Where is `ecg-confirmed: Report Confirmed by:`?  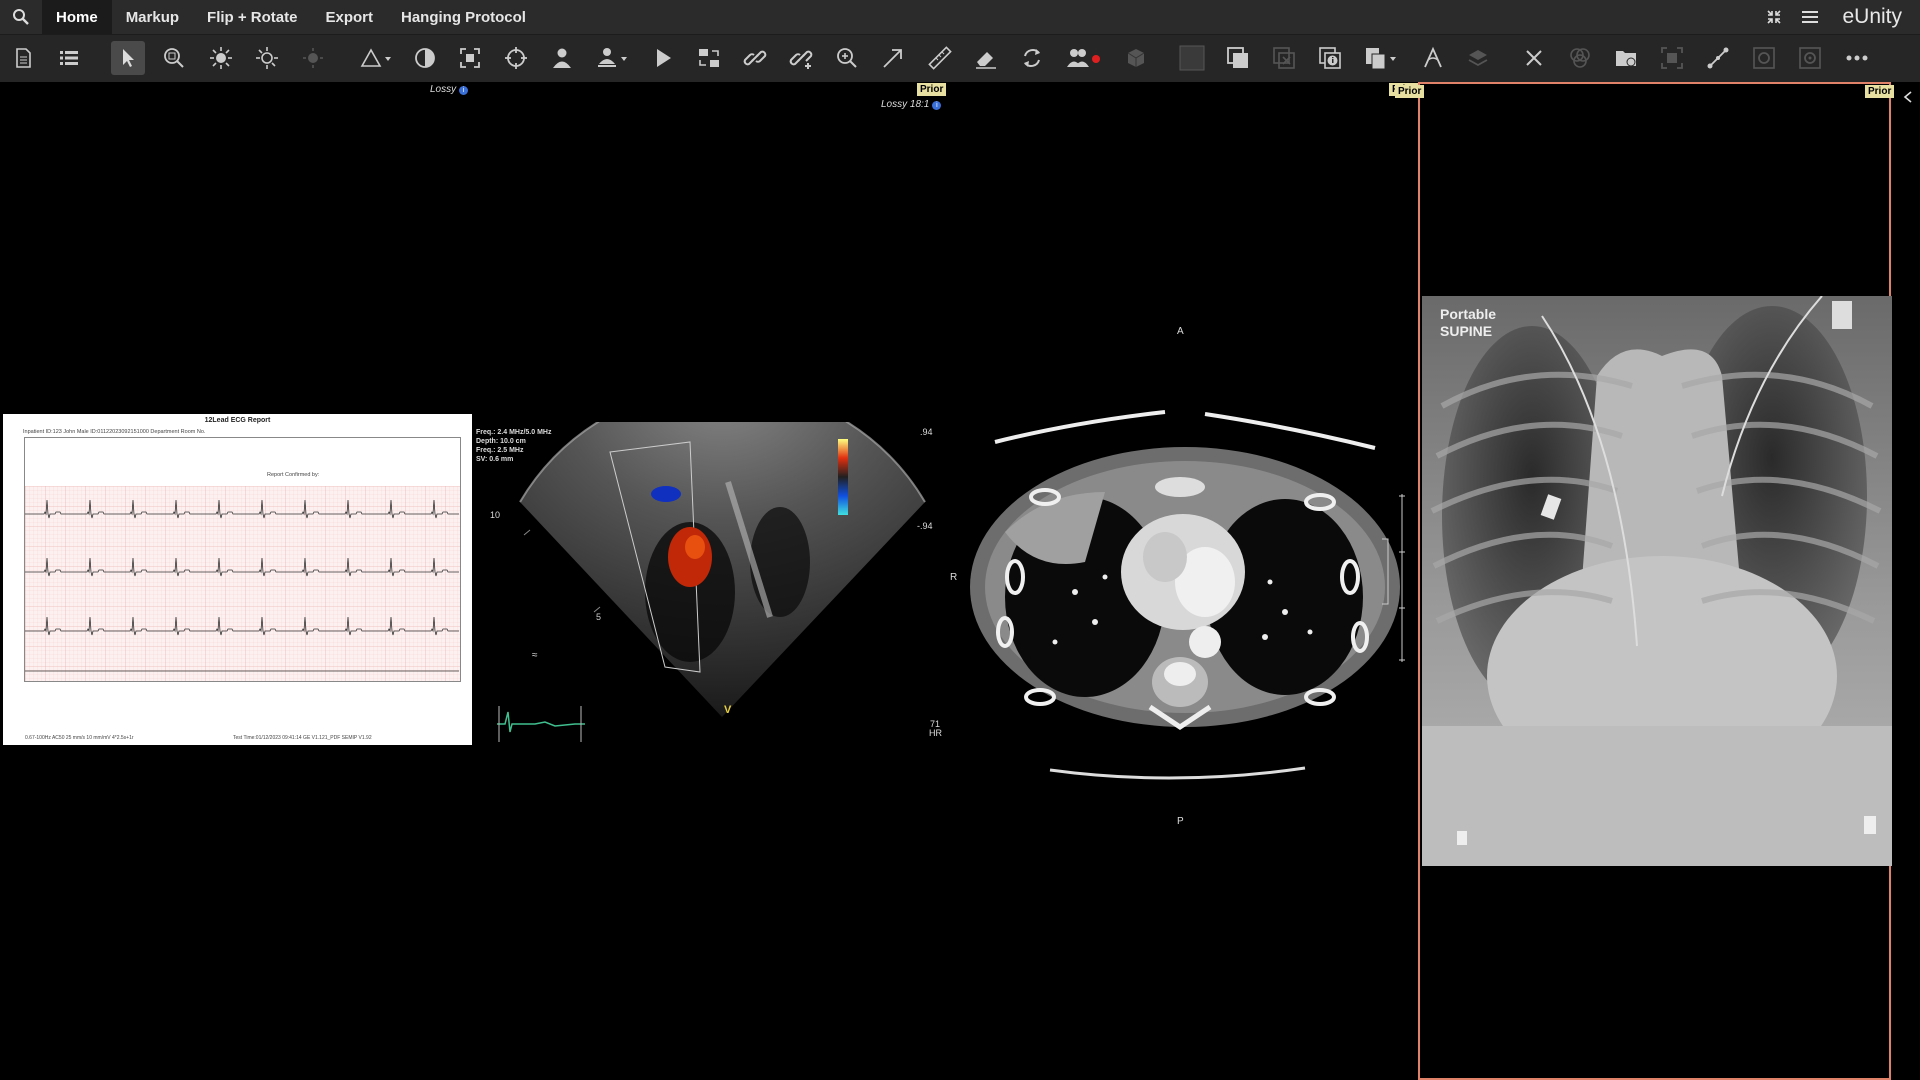 ecg-confirmed: Report Confirmed by: is located at coordinates (293, 475).